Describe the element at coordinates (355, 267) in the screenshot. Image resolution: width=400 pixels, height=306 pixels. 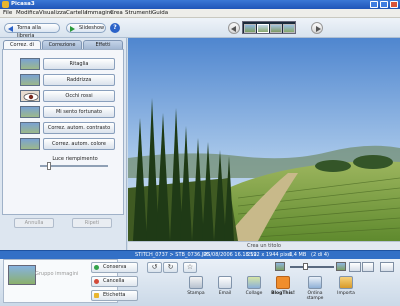
I see `normal-view-button` at that location.